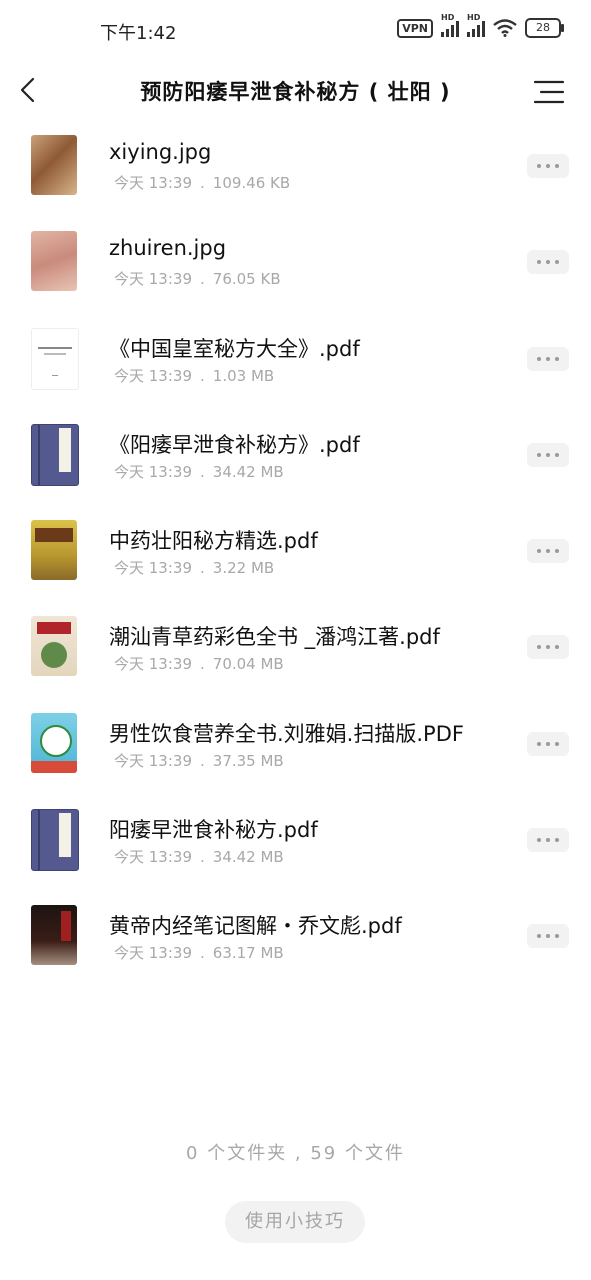 The width and height of the screenshot is (591, 1280). I want to click on file-name: zhuiren.jpg, so click(168, 248).